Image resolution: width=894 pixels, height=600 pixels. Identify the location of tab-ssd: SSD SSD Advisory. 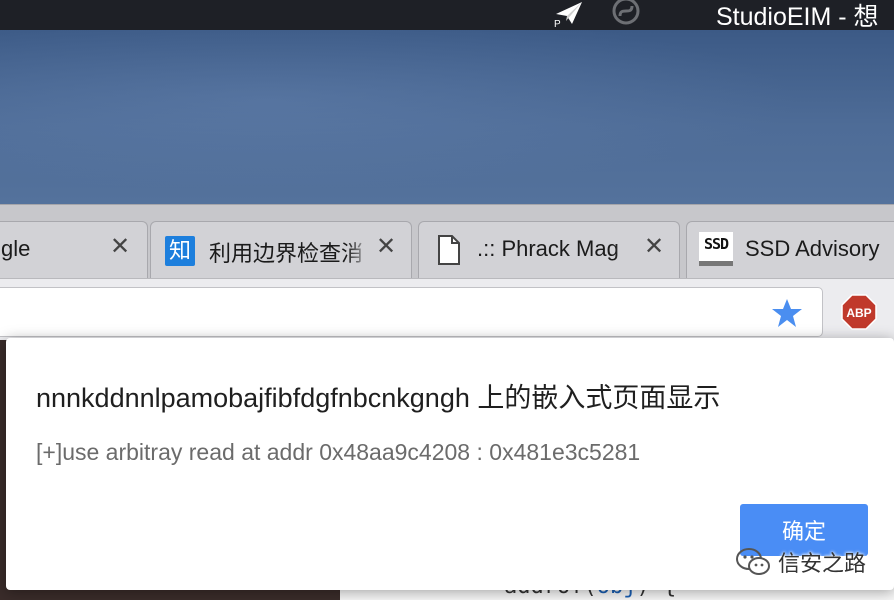
(790, 250).